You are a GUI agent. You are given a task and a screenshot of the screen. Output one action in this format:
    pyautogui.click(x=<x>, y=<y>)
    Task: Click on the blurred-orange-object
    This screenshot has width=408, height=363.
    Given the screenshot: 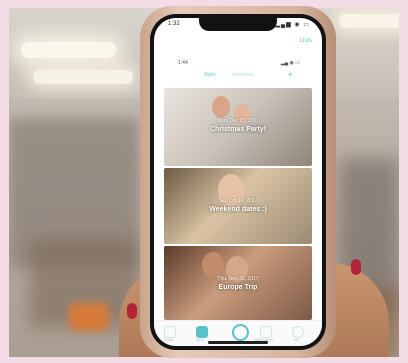 What is the action you would take?
    pyautogui.click(x=89, y=317)
    